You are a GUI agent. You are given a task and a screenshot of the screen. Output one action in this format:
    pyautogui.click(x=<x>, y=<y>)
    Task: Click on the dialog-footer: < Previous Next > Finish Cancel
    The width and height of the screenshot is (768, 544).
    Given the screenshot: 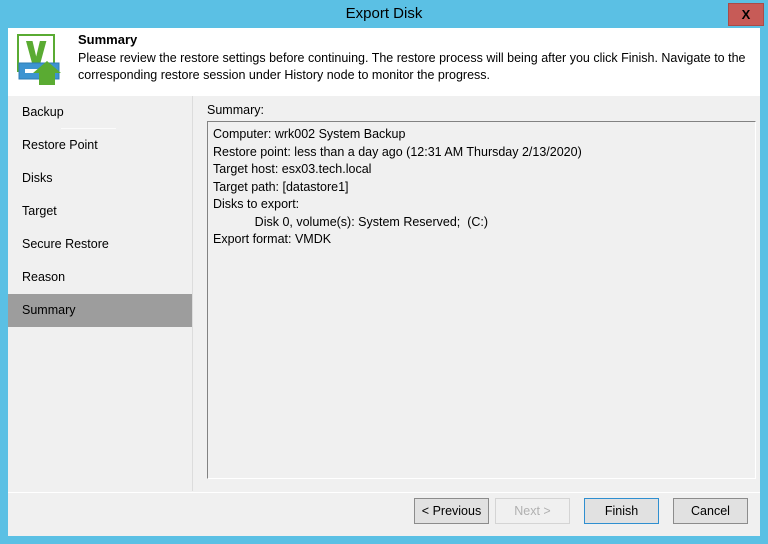 What is the action you would take?
    pyautogui.click(x=384, y=514)
    